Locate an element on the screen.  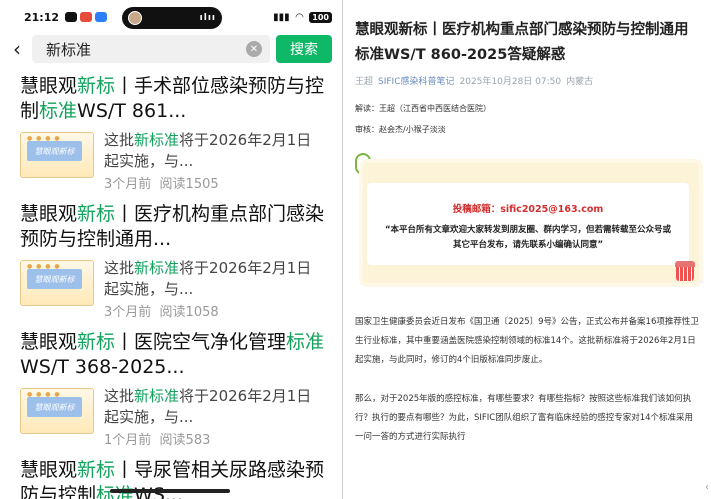
avatar is located at coordinates (135, 18).